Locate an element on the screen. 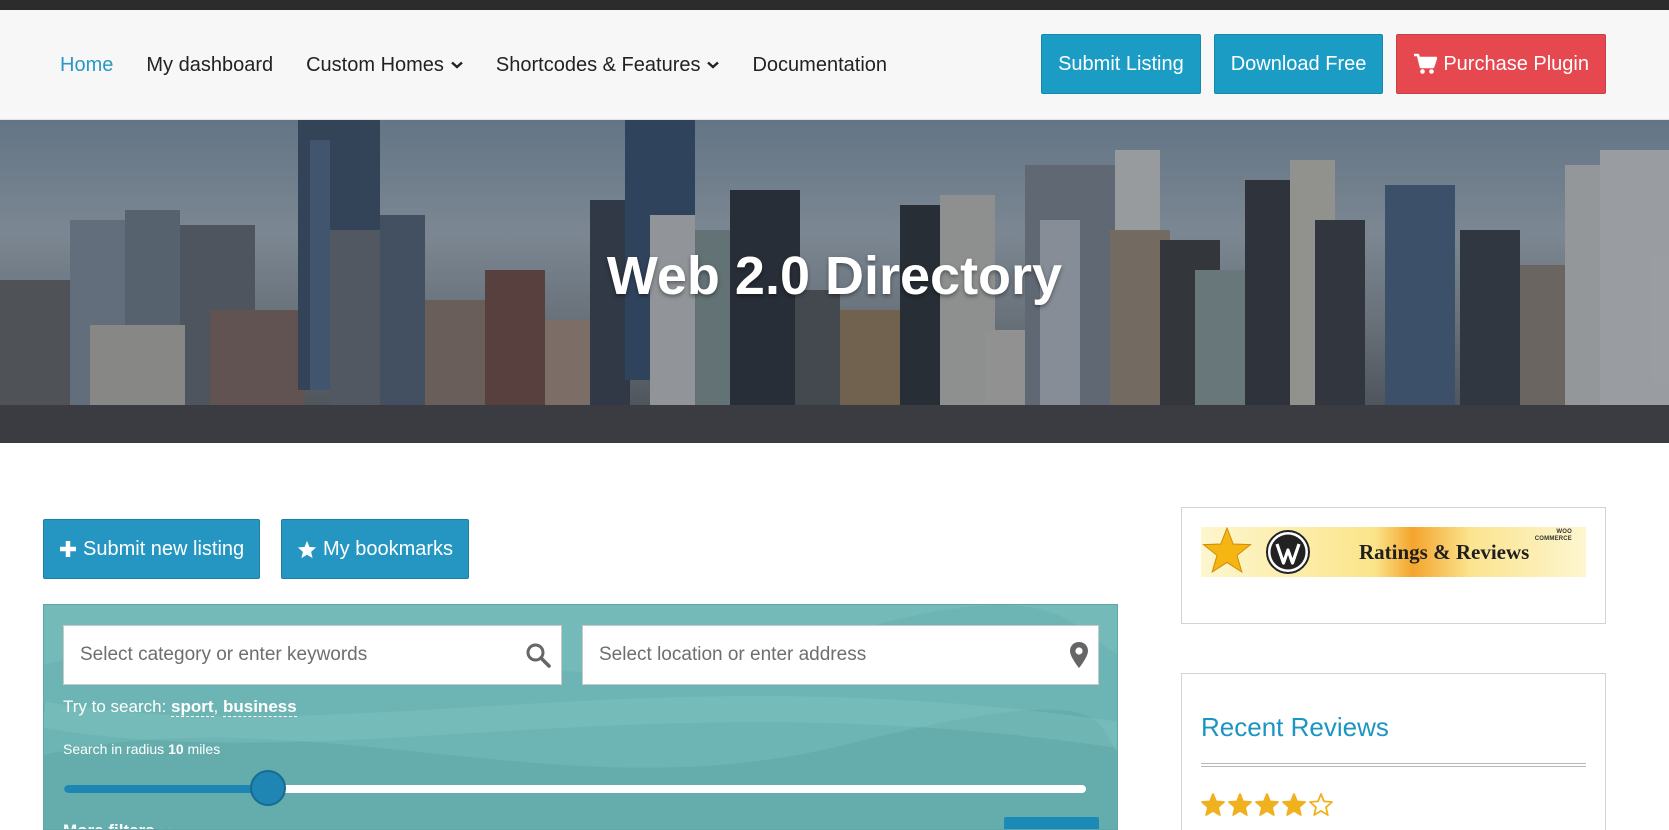 Image resolution: width=1669 pixels, height=830 pixels. nav-link-home: Home is located at coordinates (86, 65).